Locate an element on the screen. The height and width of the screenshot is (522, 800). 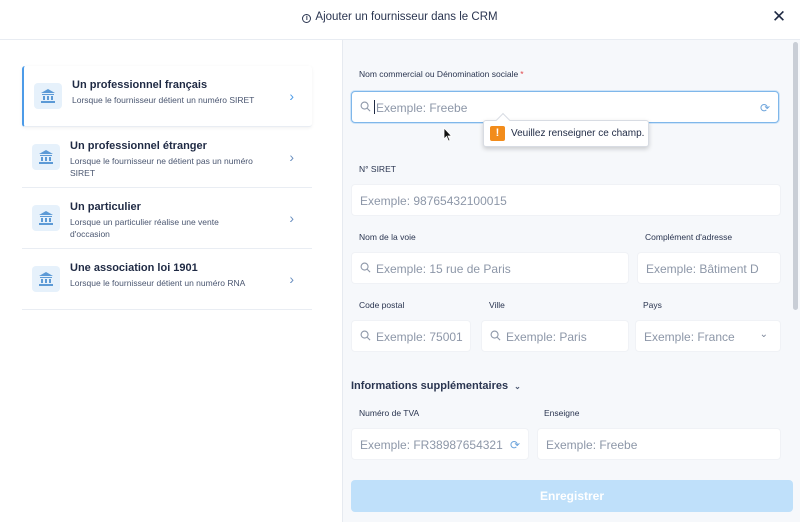
postal-code-placeholder: Exemple: 75001 is located at coordinates (419, 337).